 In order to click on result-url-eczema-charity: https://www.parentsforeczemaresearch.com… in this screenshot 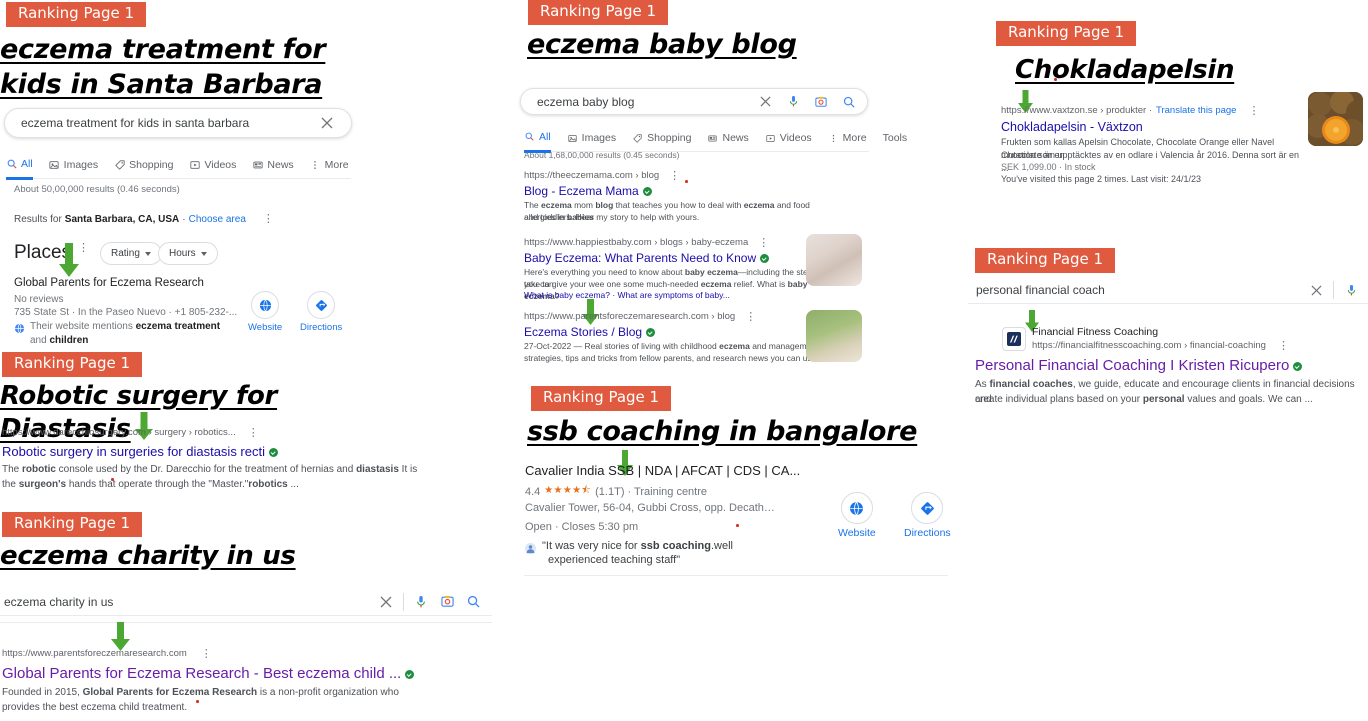, I will do `click(107, 653)`.